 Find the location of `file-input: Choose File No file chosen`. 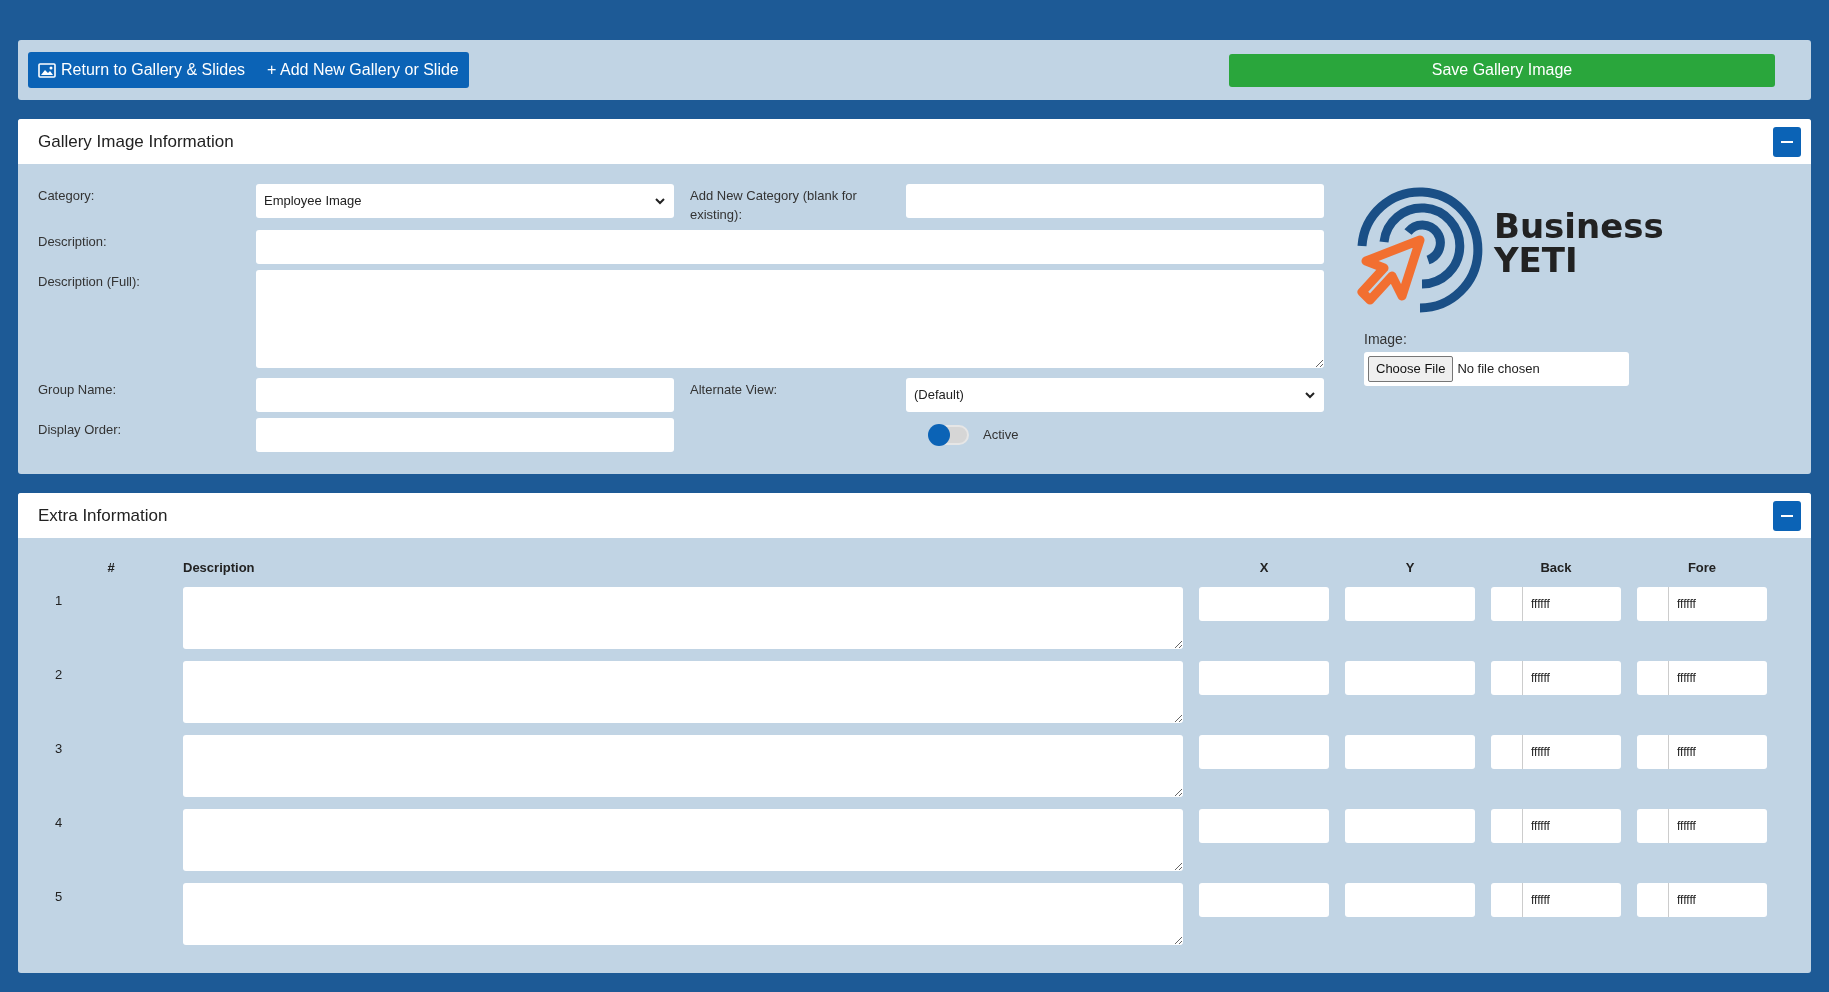

file-input: Choose File No file chosen is located at coordinates (1496, 369).